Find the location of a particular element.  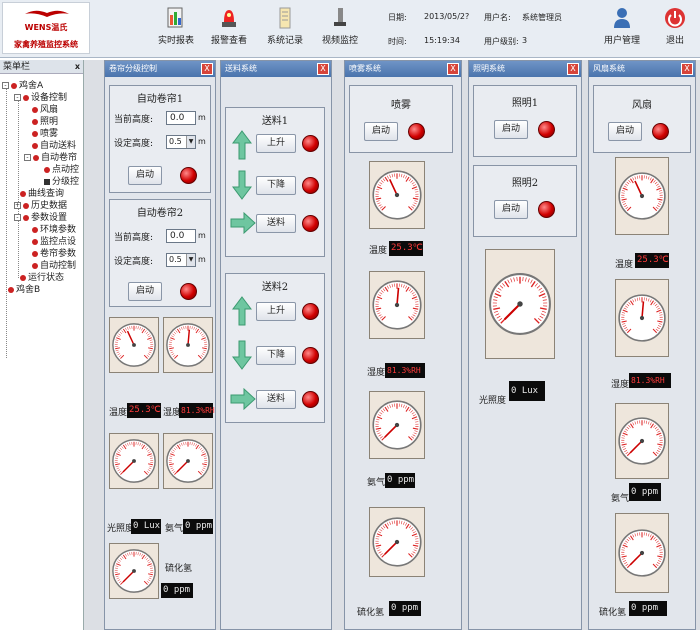

feed2-feed-led is located at coordinates (310, 399).